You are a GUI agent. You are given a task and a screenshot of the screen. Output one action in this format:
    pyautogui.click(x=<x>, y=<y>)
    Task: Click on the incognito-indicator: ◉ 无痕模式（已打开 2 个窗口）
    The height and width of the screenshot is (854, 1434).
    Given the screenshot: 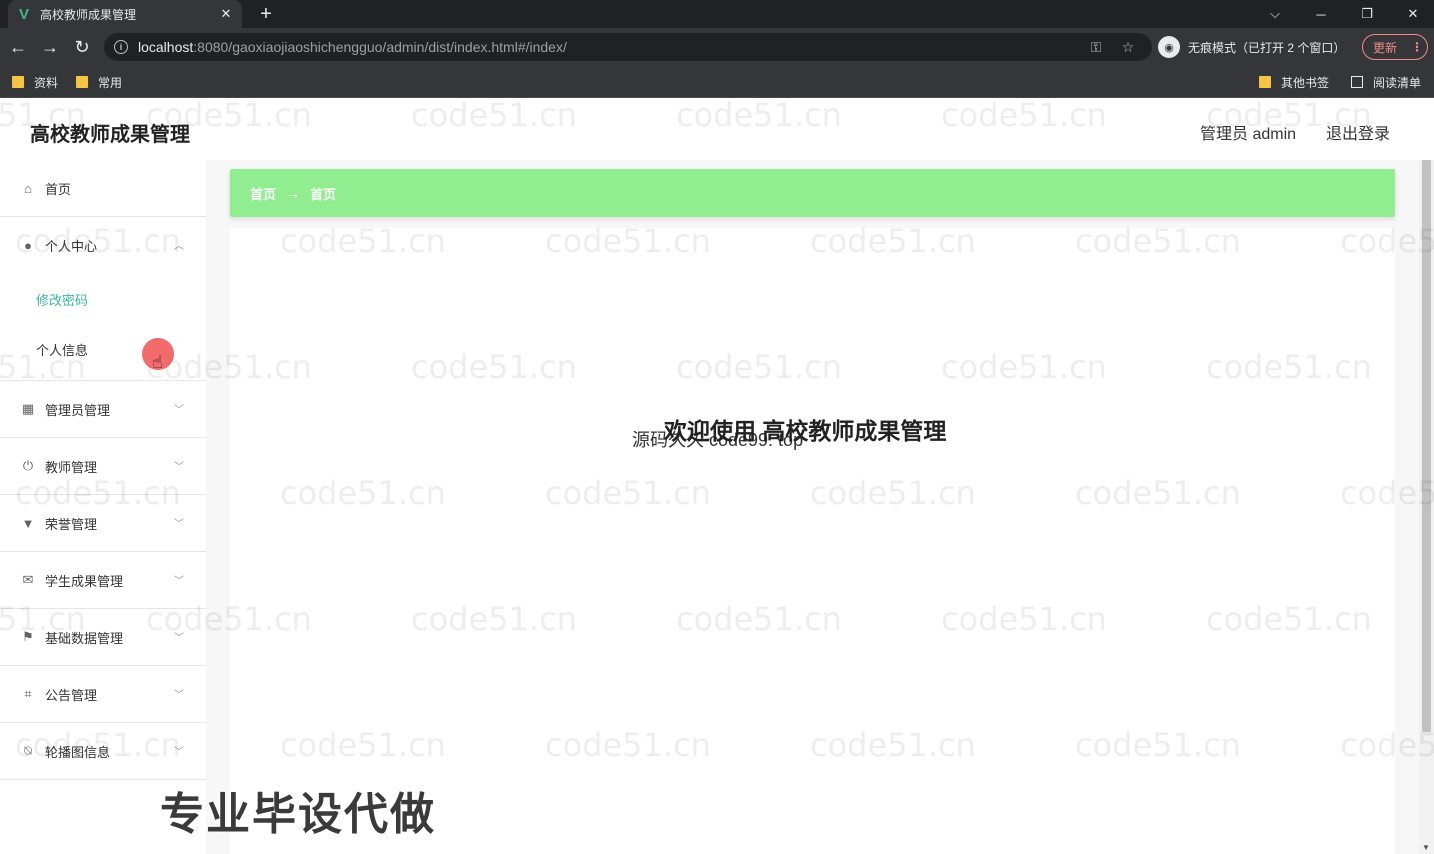 What is the action you would take?
    pyautogui.click(x=1255, y=47)
    